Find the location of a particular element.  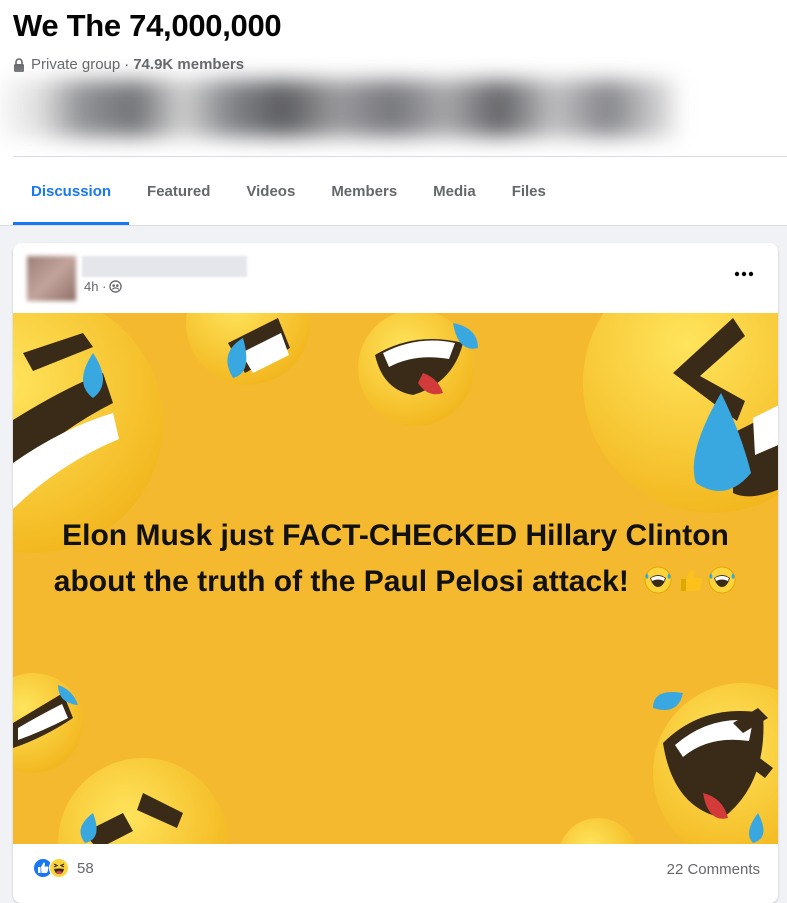

tab-members: Members is located at coordinates (364, 191).